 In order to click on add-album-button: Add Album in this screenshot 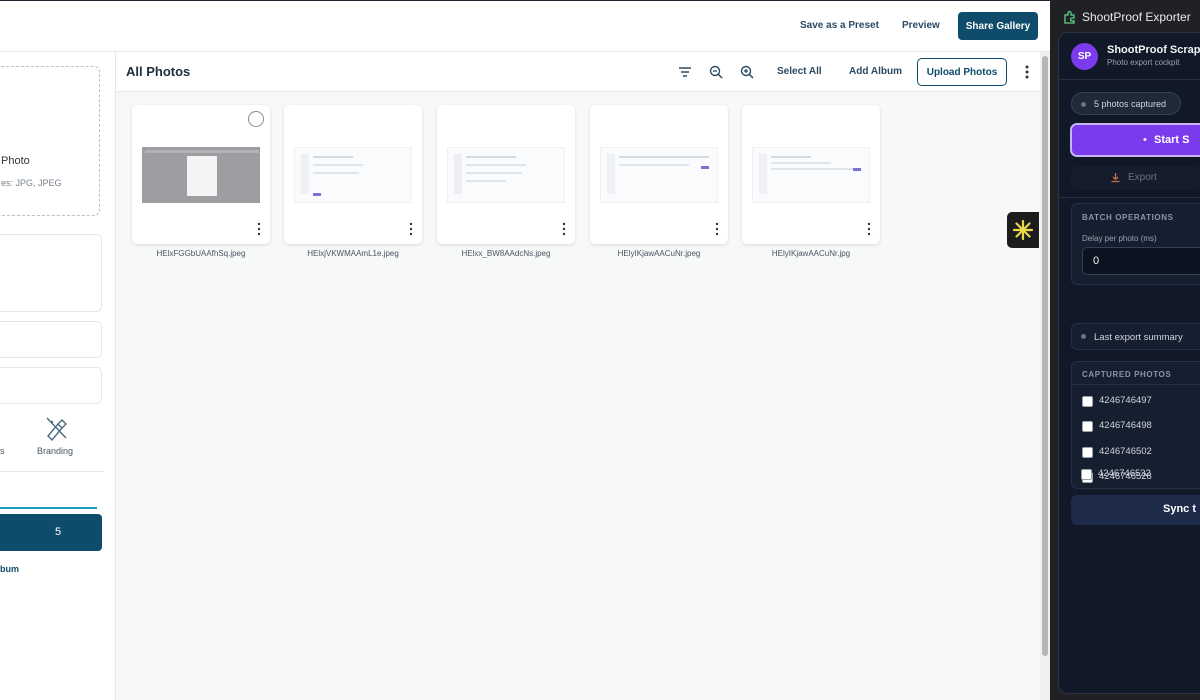, I will do `click(875, 71)`.